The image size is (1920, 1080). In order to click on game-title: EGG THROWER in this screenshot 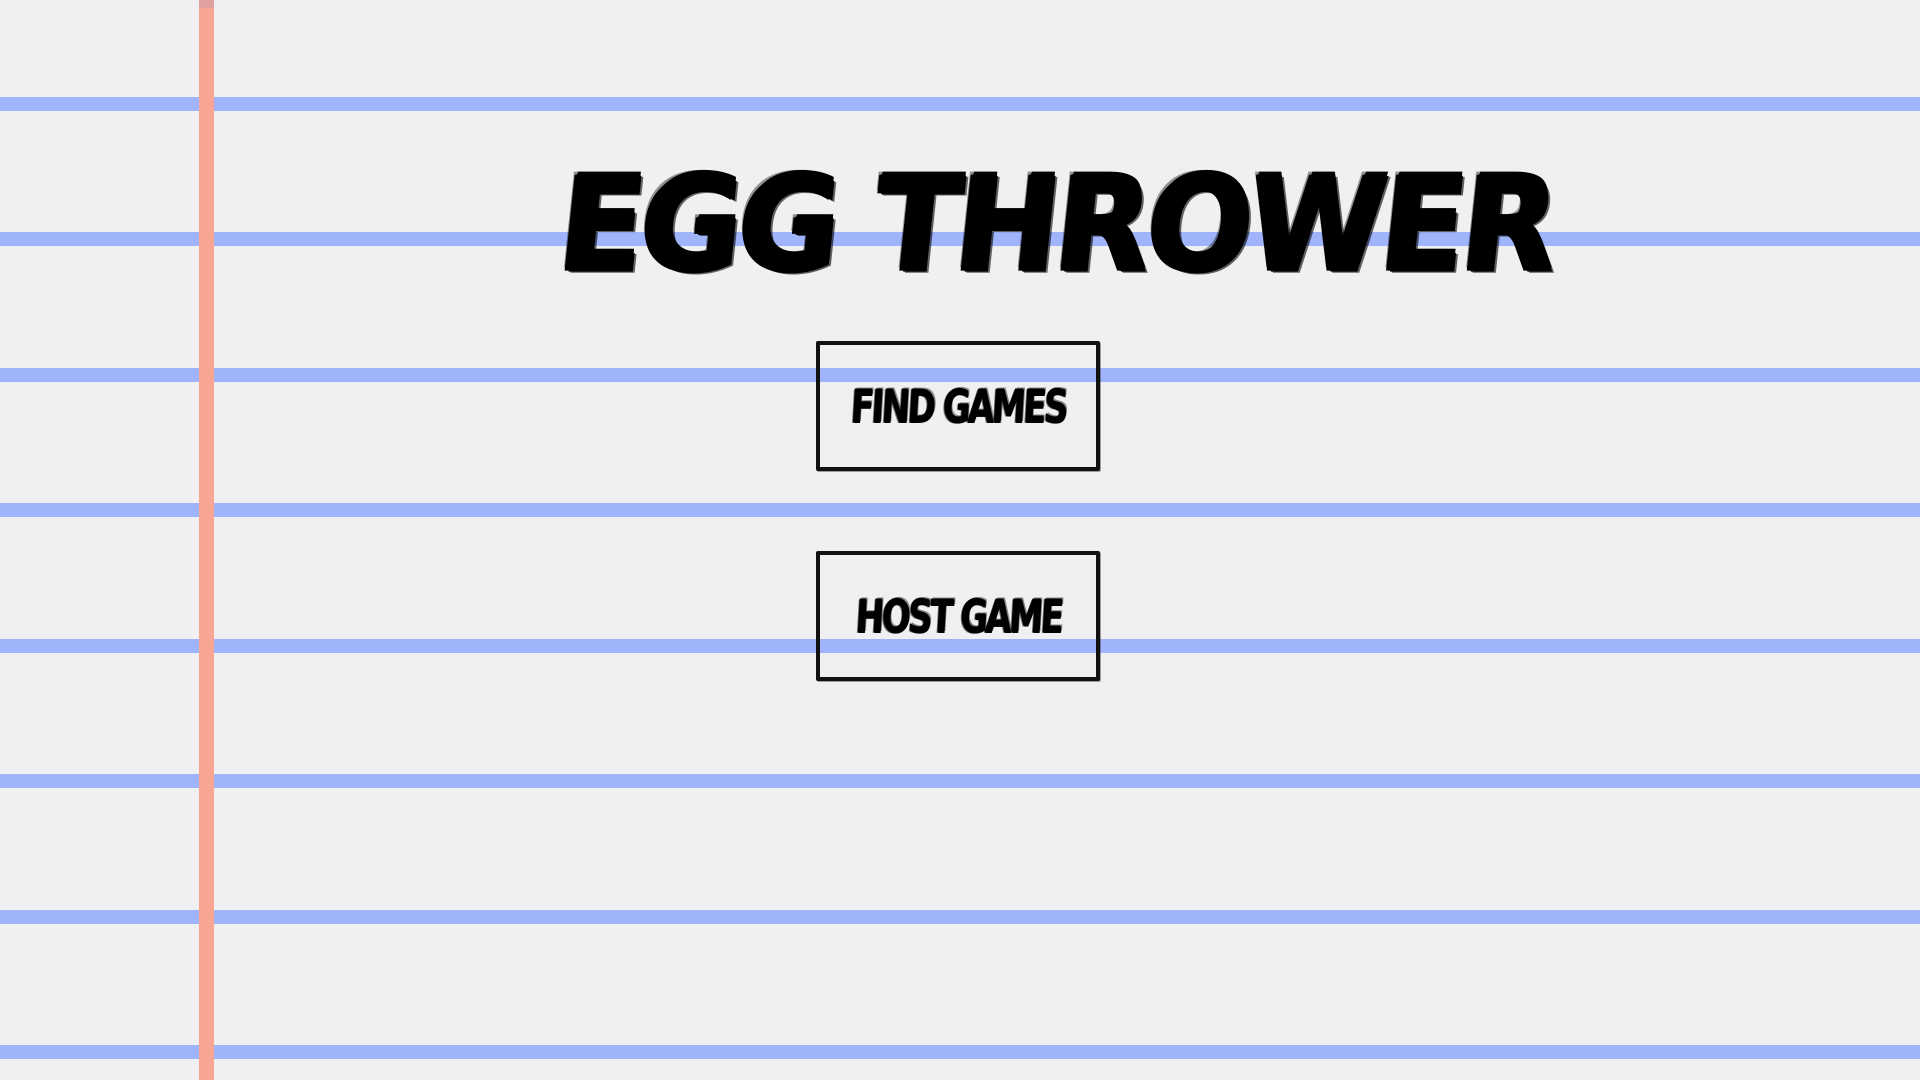, I will do `click(1056, 225)`.